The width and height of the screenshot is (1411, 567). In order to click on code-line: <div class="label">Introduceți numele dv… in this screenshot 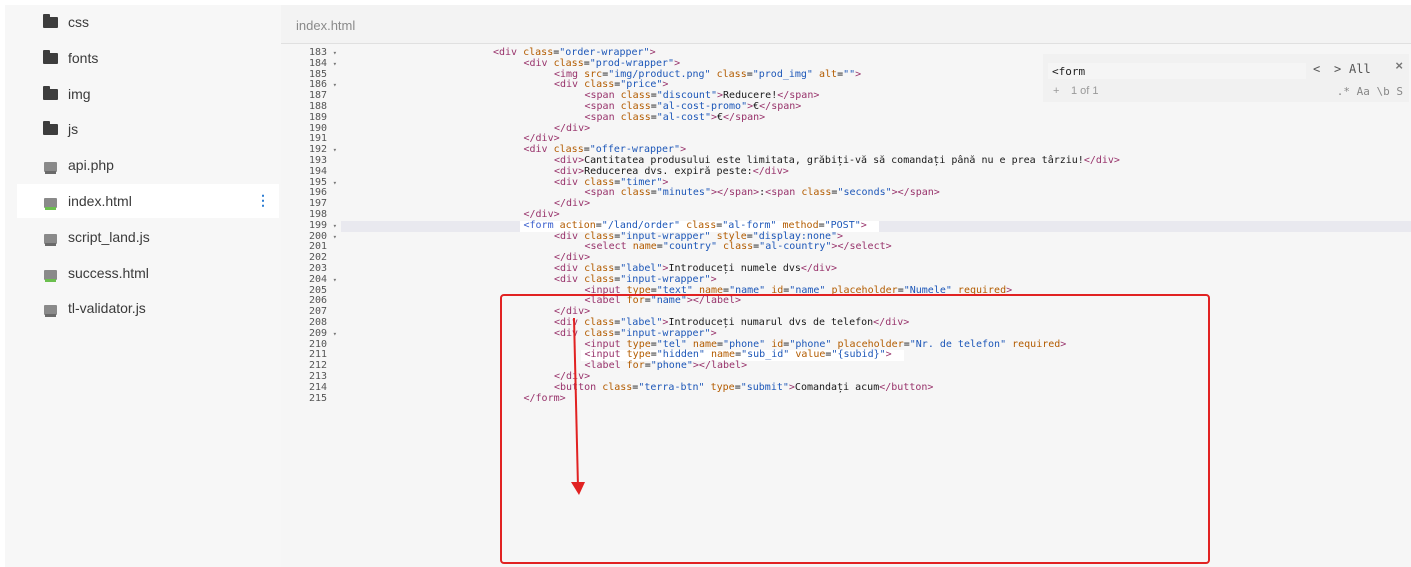, I will do `click(876, 269)`.